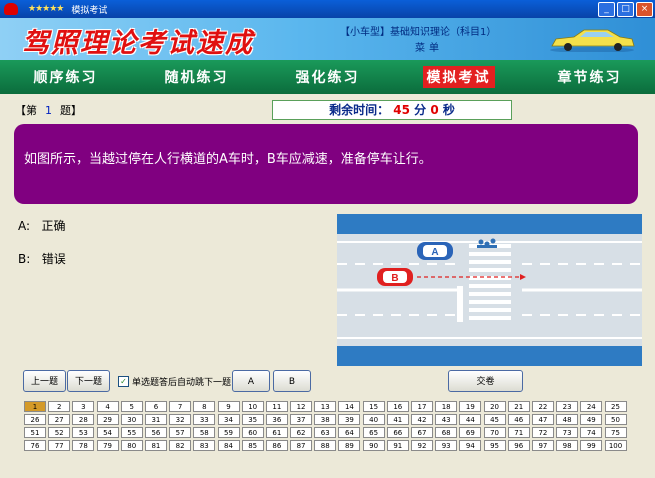  What do you see at coordinates (567, 406) in the screenshot?
I see `question-cell: 23` at bounding box center [567, 406].